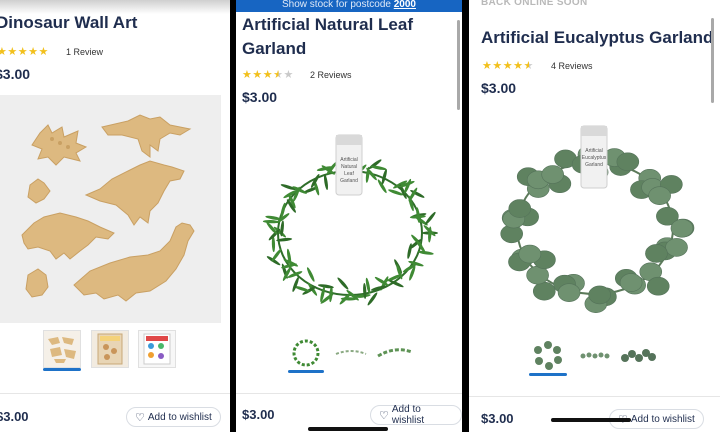  Describe the element at coordinates (405, 5) in the screenshot. I see `postcode-link: 2000` at that location.